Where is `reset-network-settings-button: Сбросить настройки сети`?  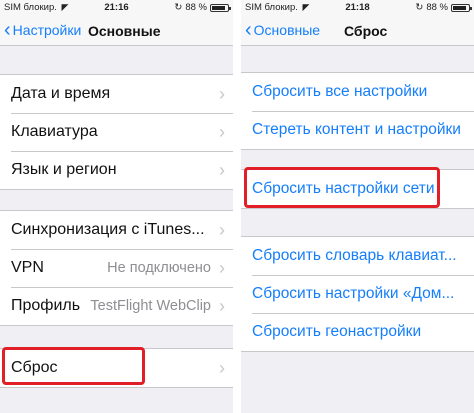 reset-network-settings-button: Сбросить настройки сети is located at coordinates (357, 189).